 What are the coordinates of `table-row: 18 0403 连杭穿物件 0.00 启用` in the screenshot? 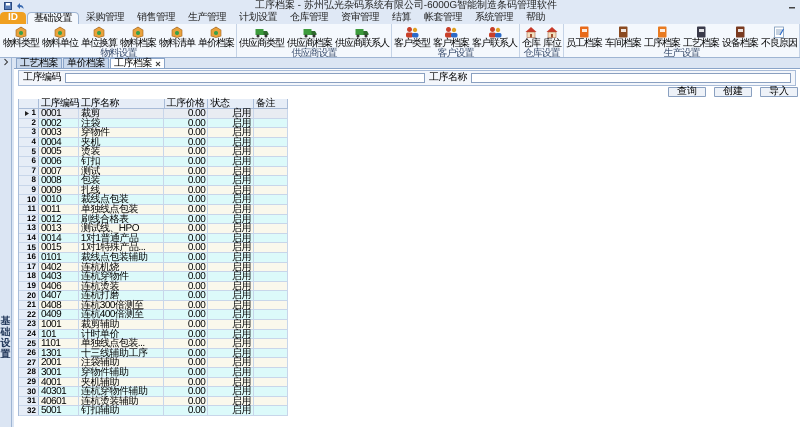 It's located at (153, 277).